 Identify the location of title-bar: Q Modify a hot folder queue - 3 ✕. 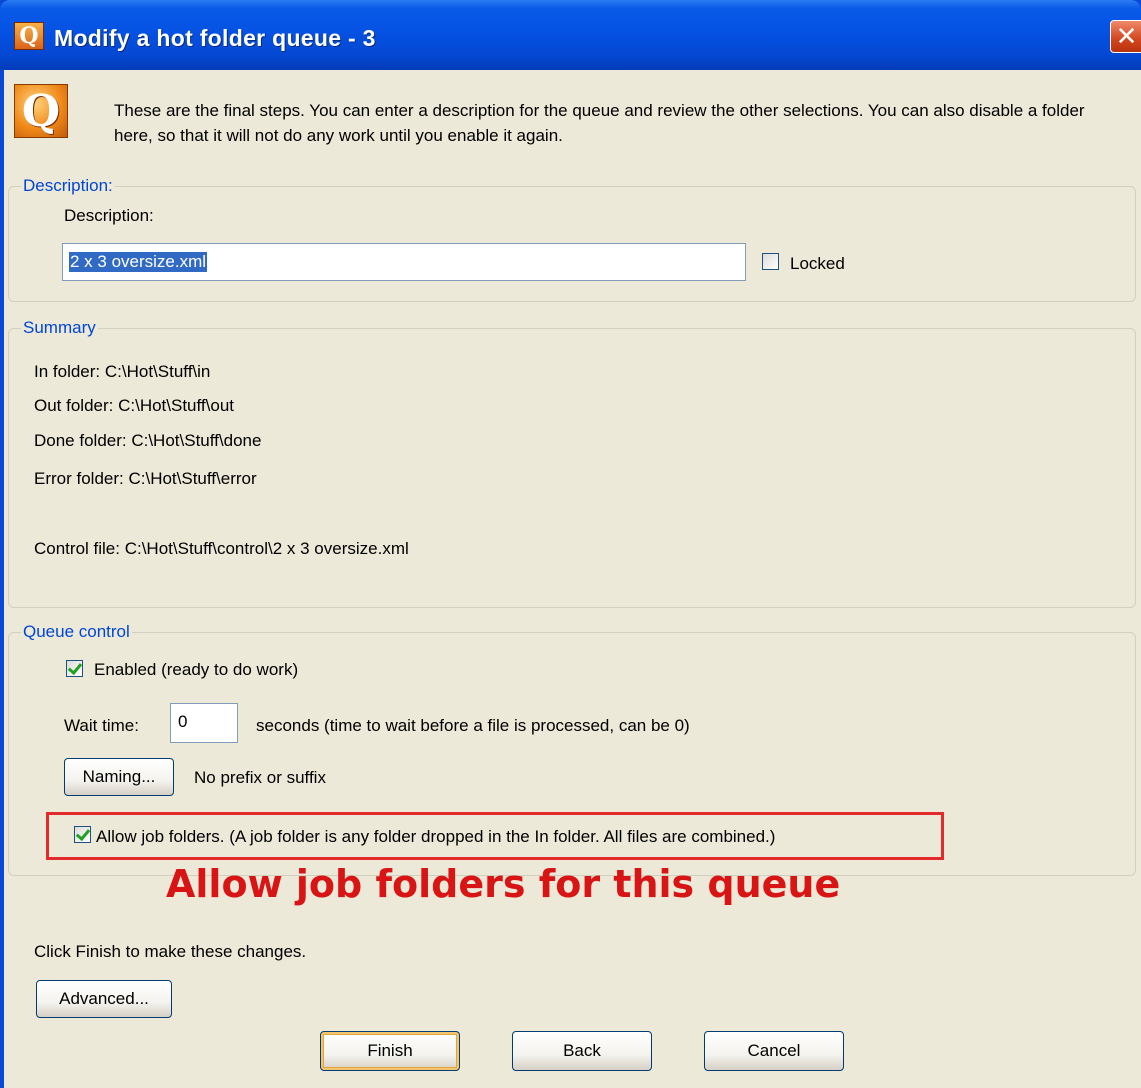
(570, 35).